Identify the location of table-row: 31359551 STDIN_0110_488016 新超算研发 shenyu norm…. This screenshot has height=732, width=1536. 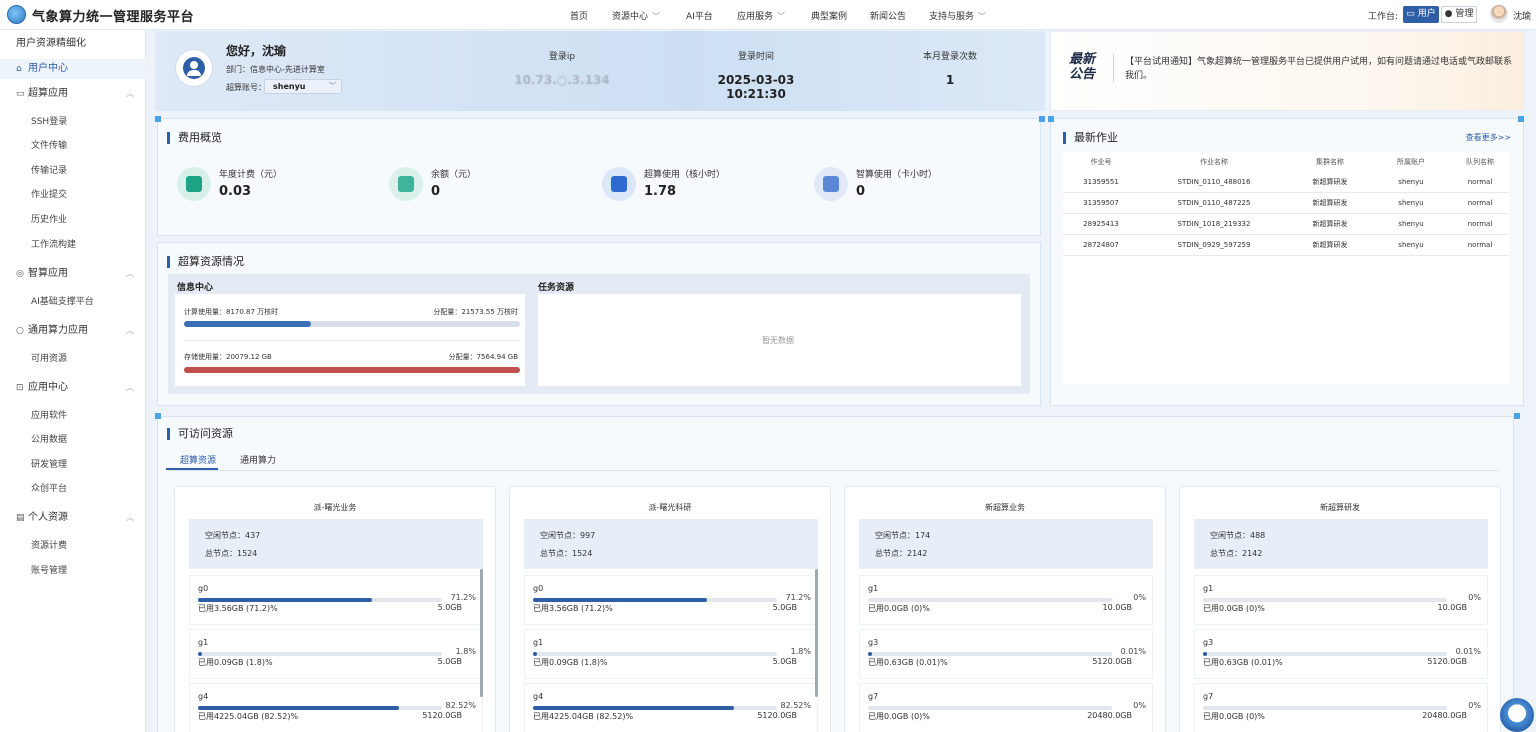
(1286, 182).